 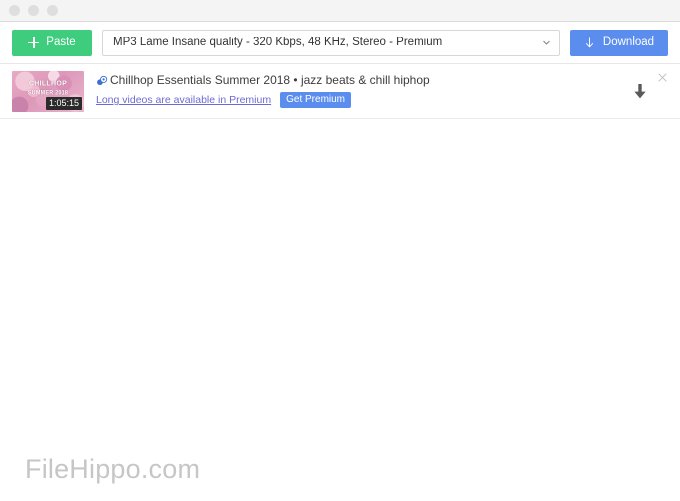 I want to click on thumbnail-art-subtitle: SUMMER 2018, so click(x=48, y=93).